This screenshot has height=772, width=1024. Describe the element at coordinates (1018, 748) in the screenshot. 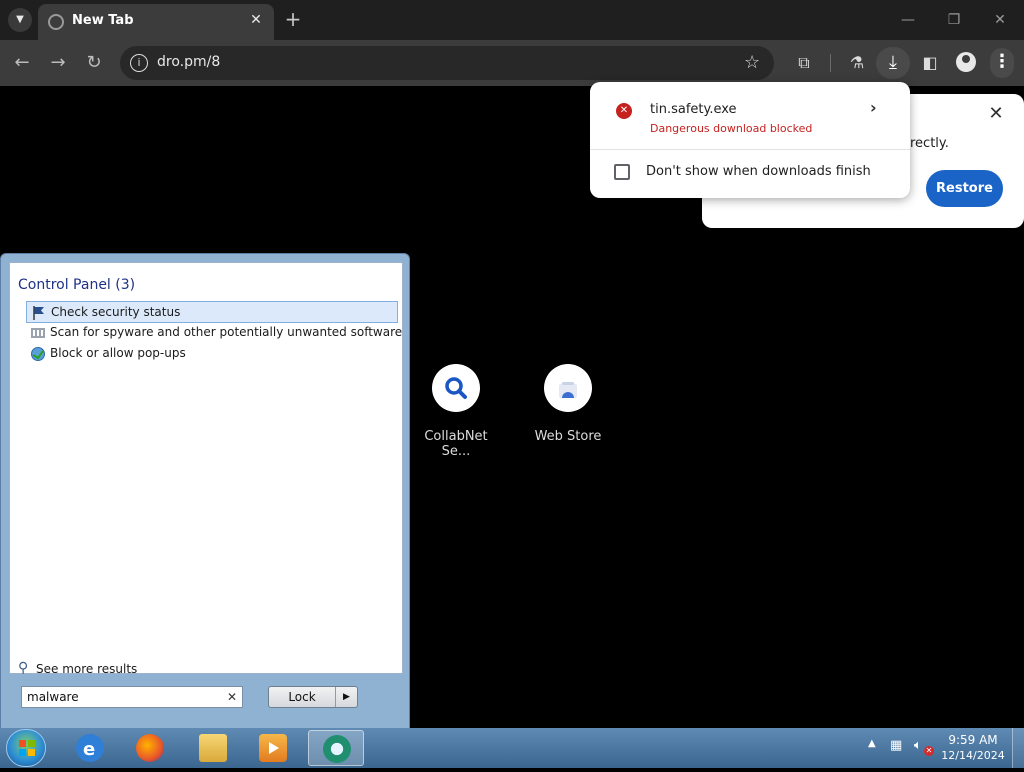

I see `show-desktop-button` at that location.